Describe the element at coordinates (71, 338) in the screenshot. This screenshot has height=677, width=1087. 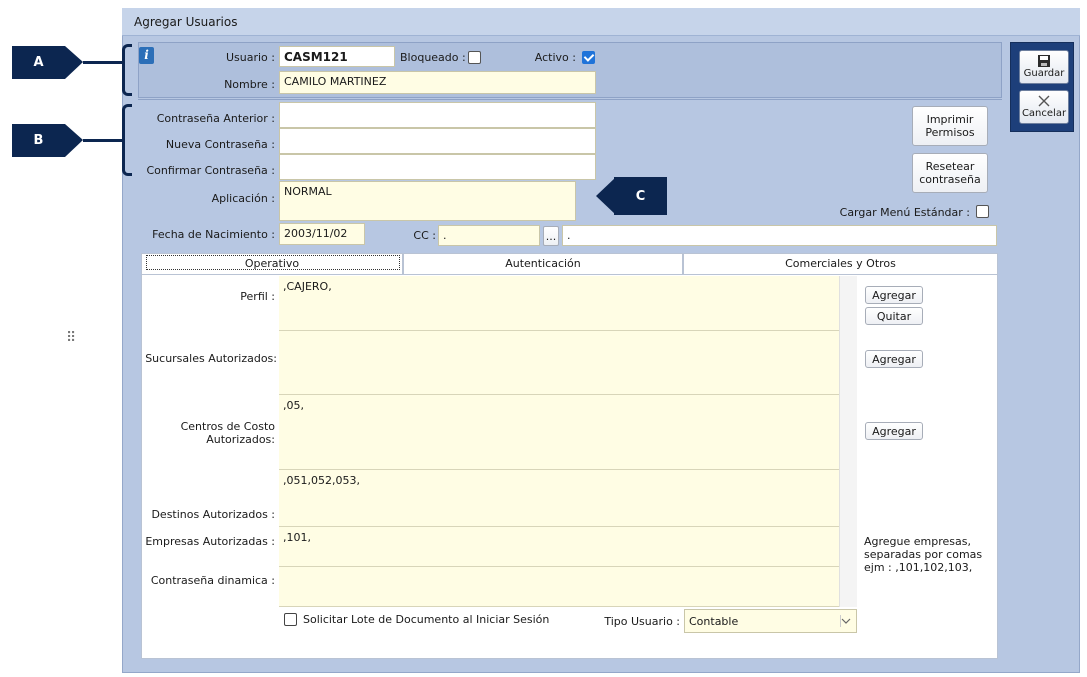
I see `drag-handle-icon: ⠿` at that location.